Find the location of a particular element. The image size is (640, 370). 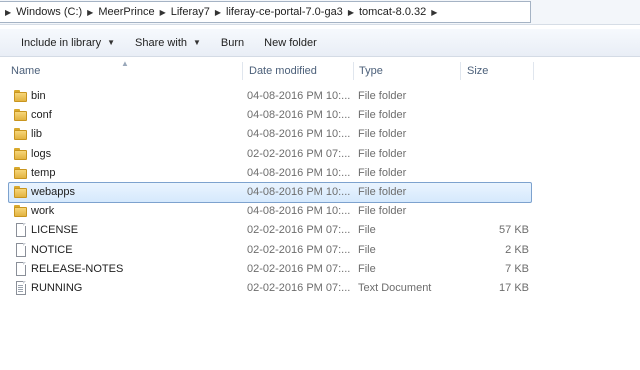

file-size: 57 KB is located at coordinates (514, 230).